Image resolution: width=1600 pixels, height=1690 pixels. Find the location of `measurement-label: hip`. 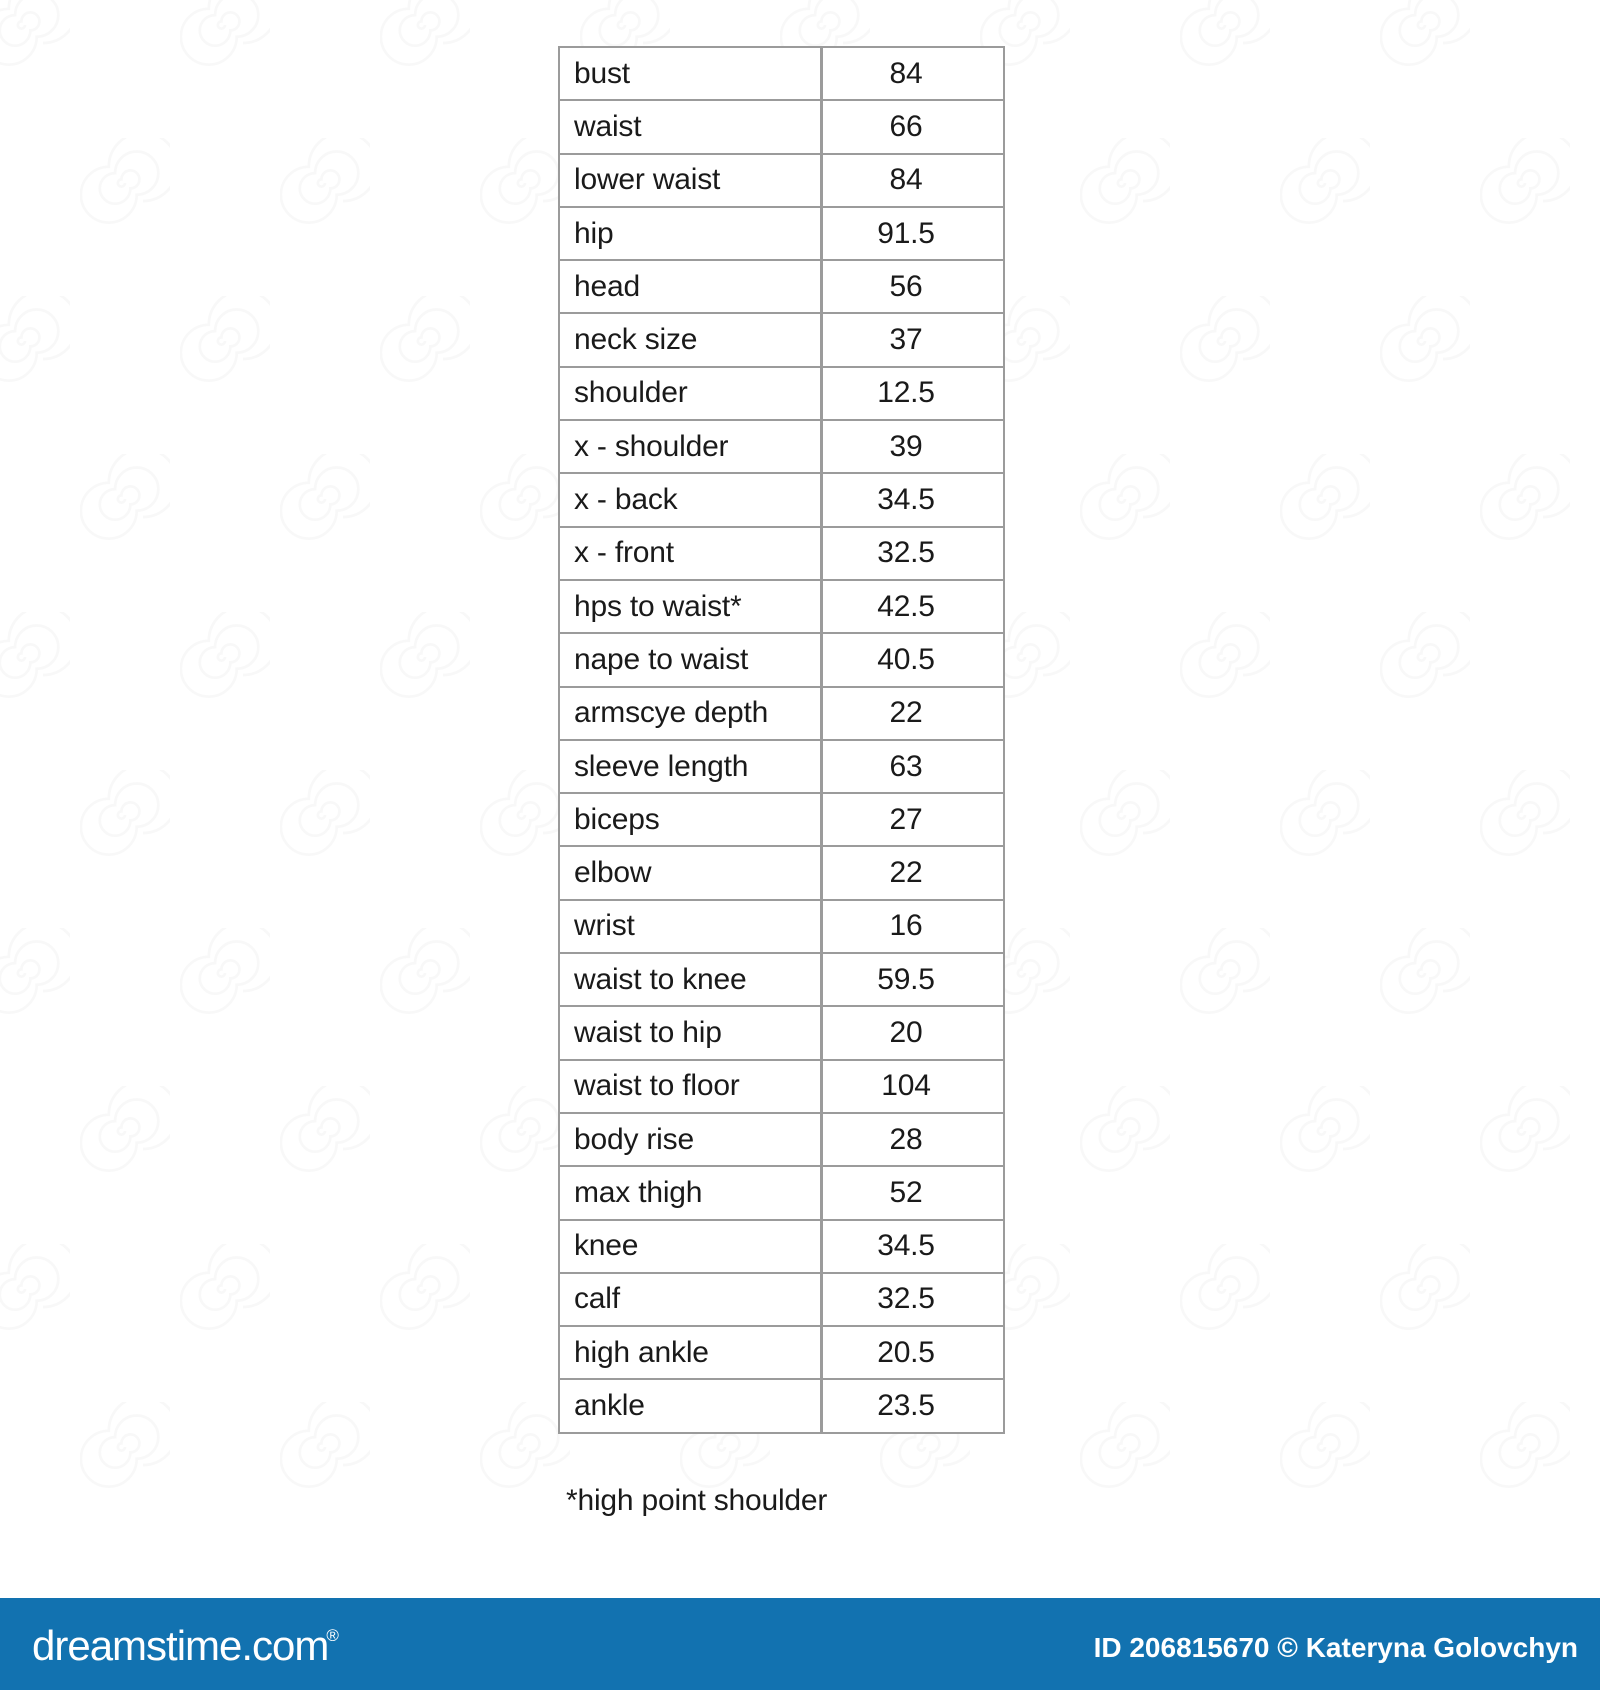

measurement-label: hip is located at coordinates (690, 233).